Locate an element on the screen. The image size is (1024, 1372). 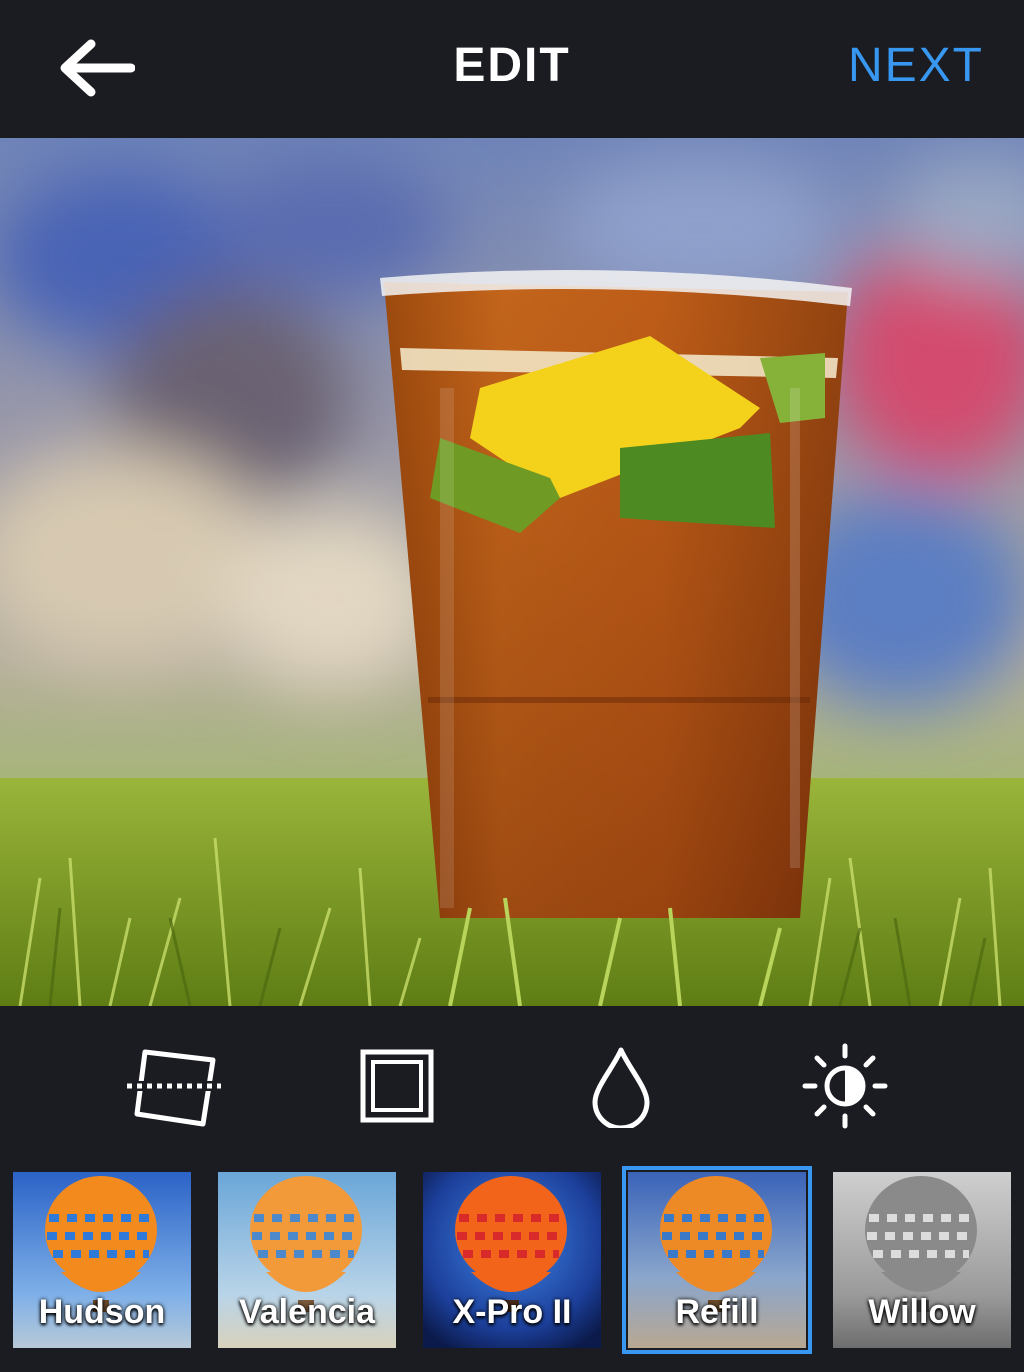
filter-refill: Refill is located at coordinates (717, 1260).